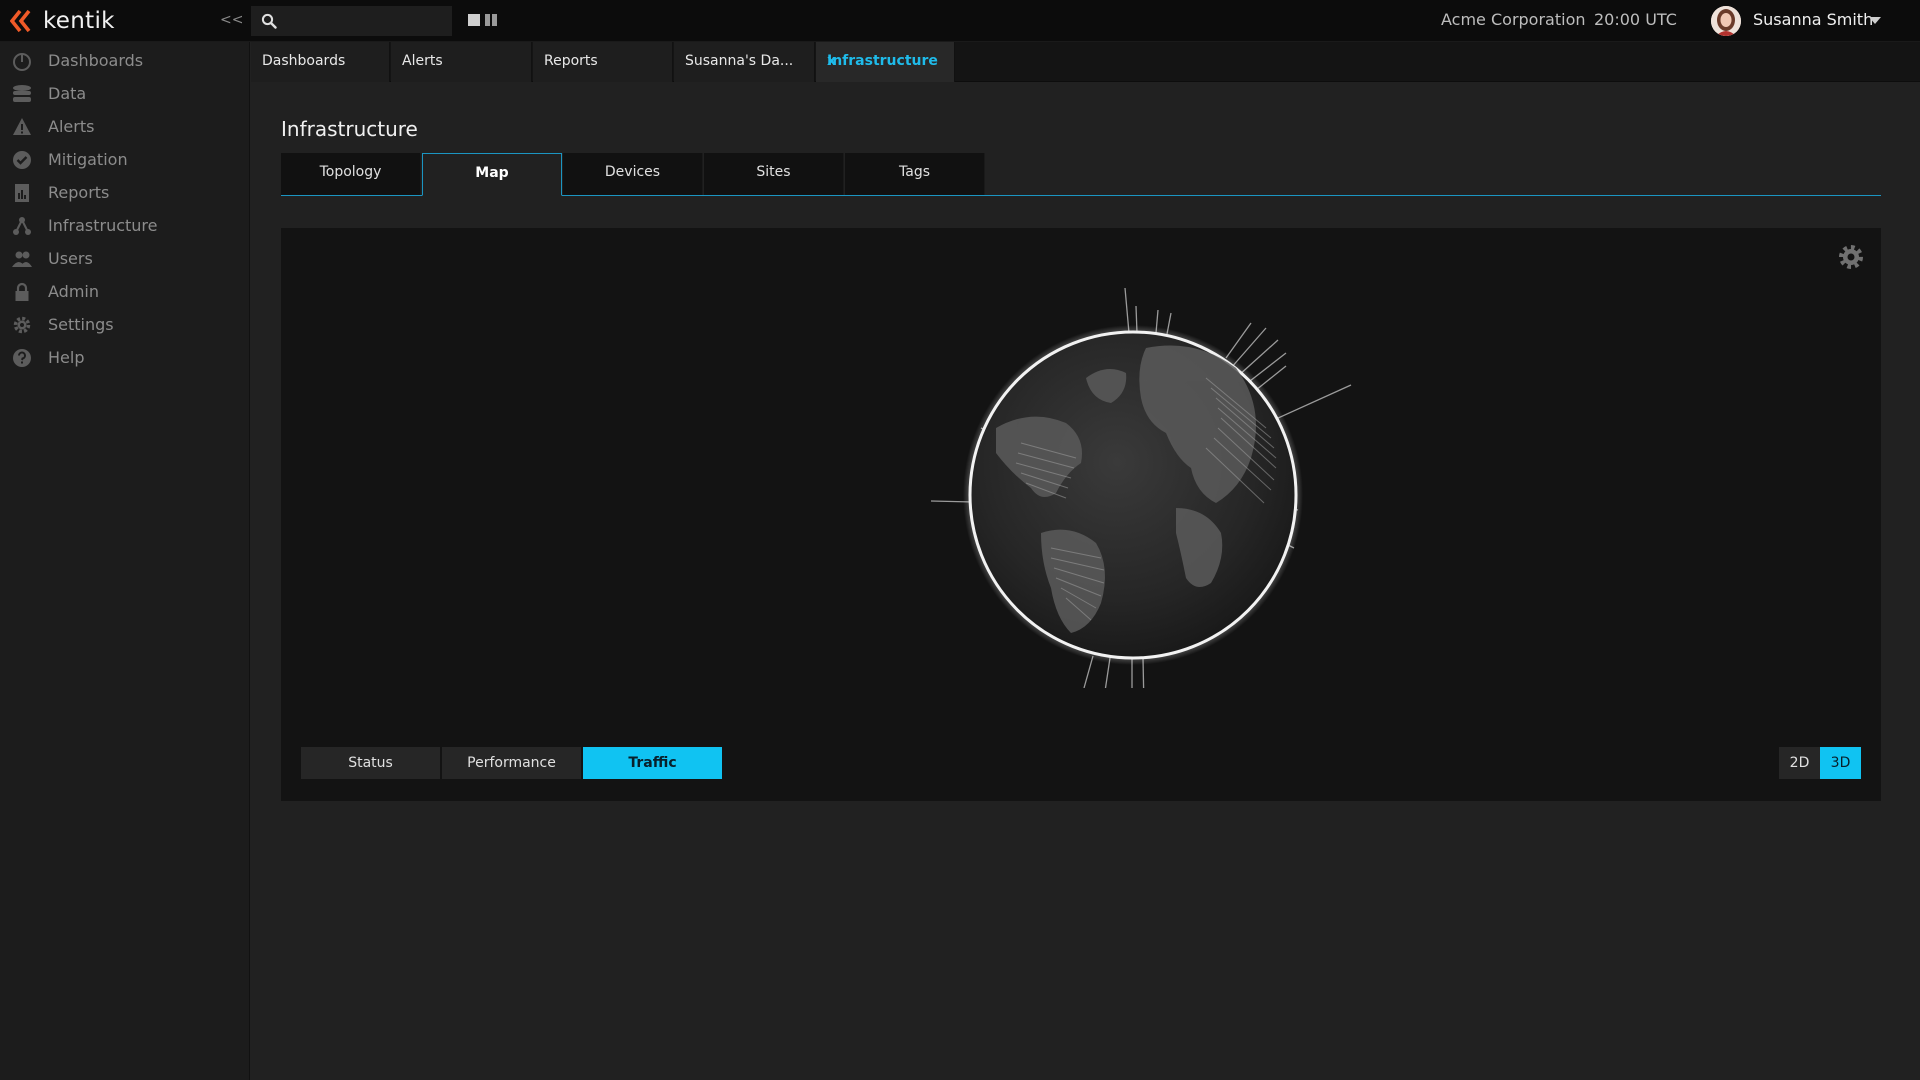  I want to click on 3d-button: 3D, so click(1840, 763).